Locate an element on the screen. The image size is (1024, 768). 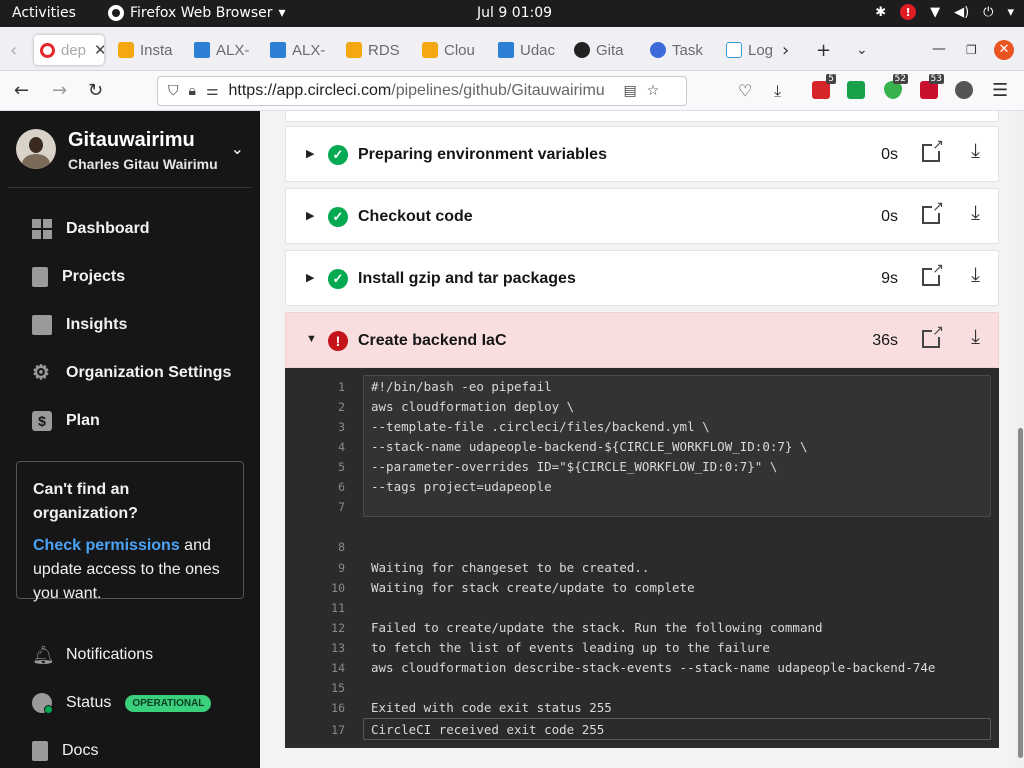
hamburger-menu-icon: ☰ is located at coordinates (1000, 90).